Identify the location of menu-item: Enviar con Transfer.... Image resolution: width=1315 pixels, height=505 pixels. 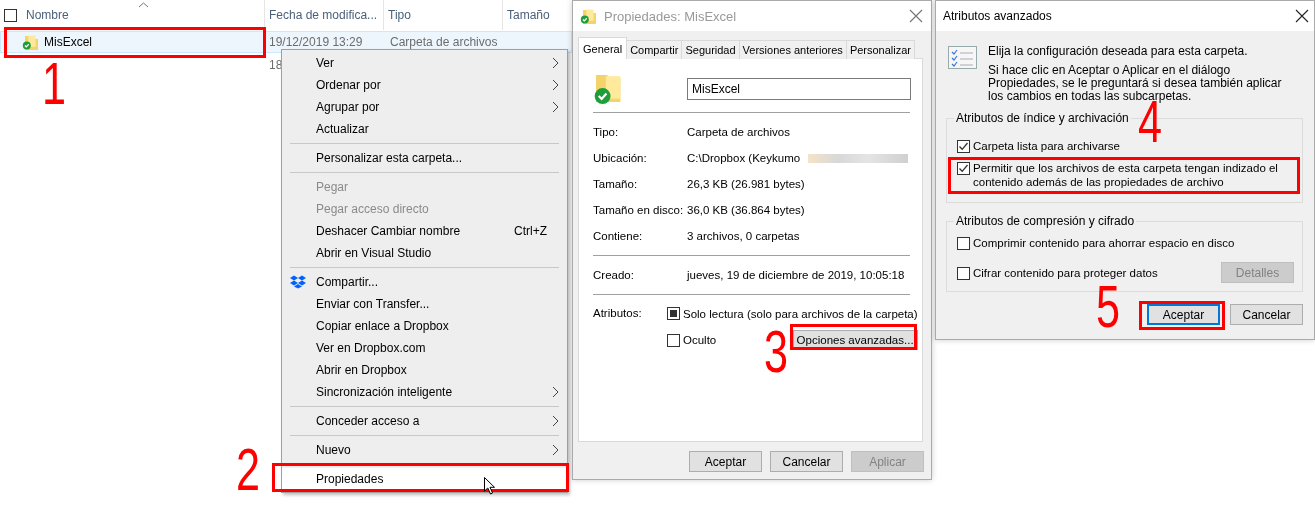
(424, 304).